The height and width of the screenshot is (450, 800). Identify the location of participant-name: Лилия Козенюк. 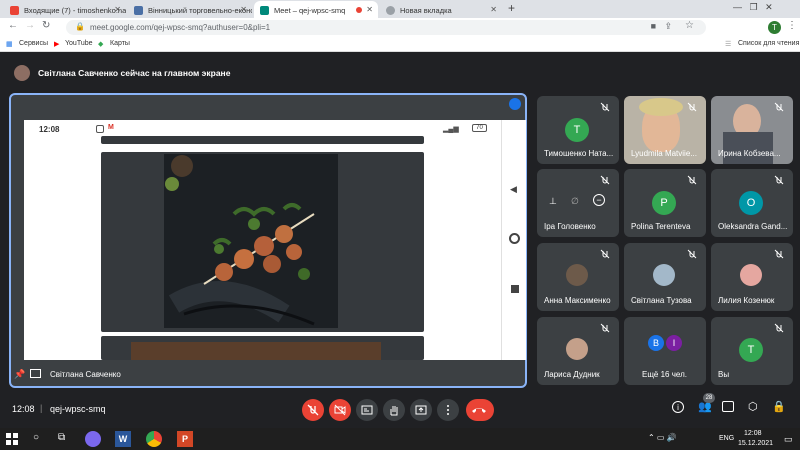
(746, 300).